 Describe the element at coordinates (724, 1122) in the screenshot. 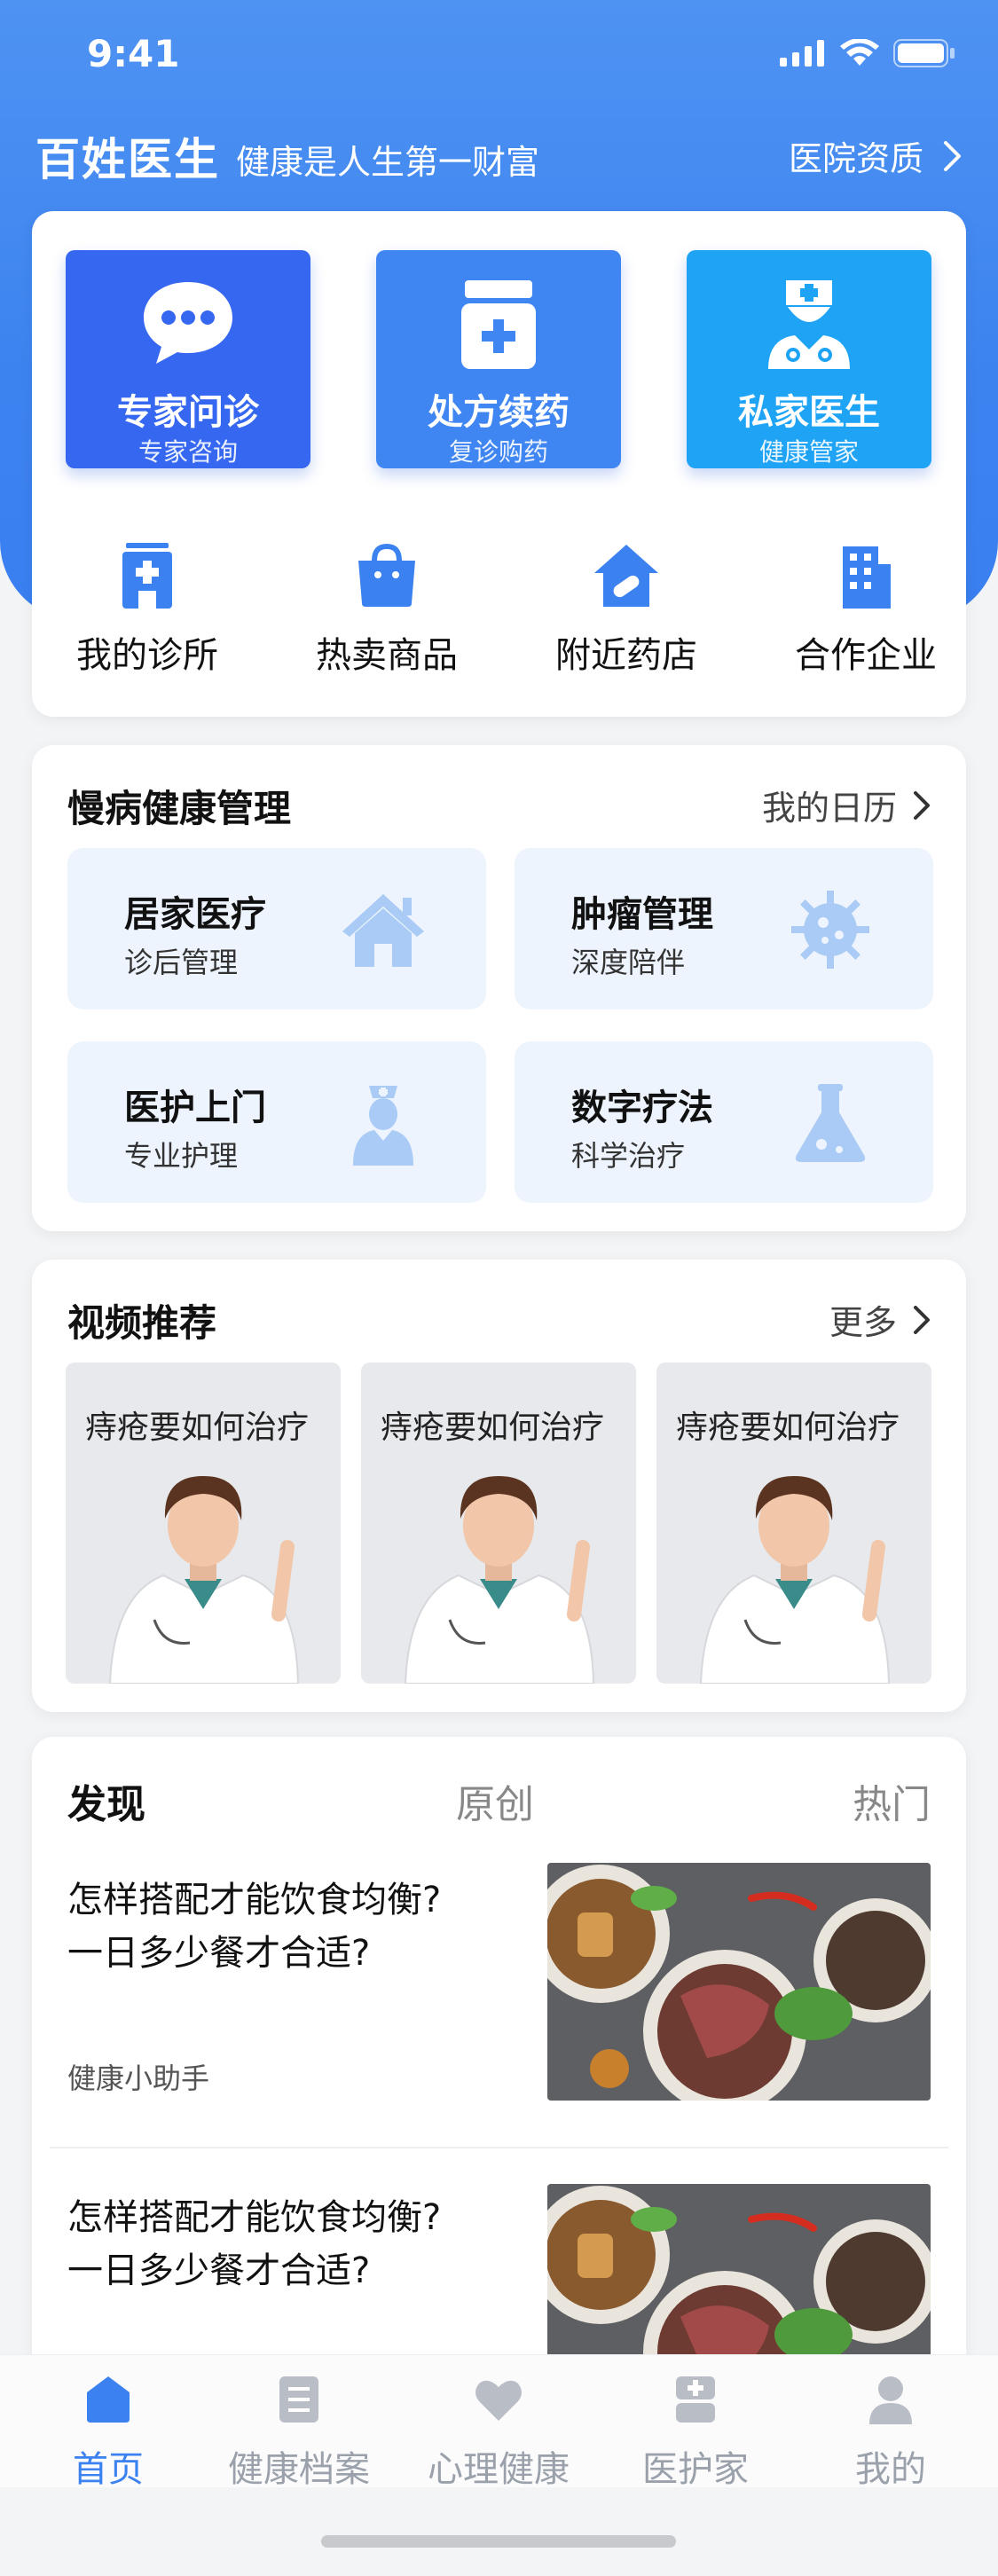

I see `digital-therapy-tile: 数字疗法 科学治疗` at that location.